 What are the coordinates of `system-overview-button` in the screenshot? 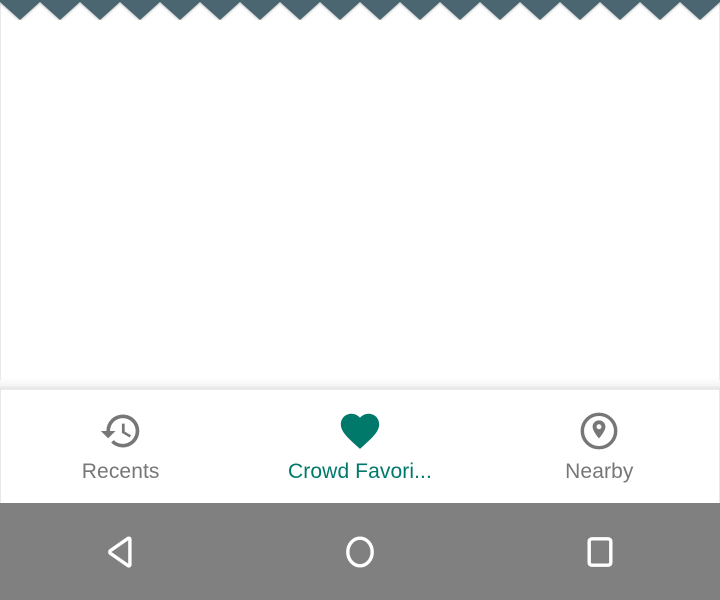 It's located at (600, 551).